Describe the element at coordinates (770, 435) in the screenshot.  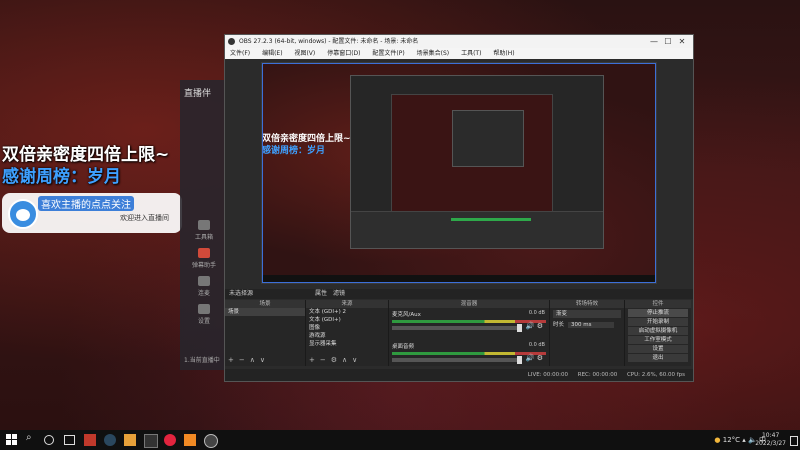
I see `clock-time: 10:47` at that location.